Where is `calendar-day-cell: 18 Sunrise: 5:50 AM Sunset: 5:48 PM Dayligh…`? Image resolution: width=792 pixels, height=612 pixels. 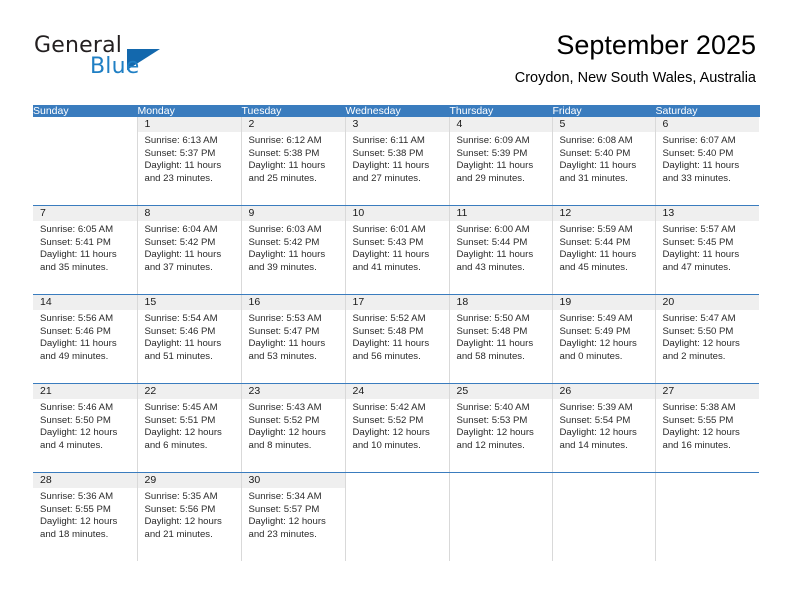 calendar-day-cell: 18 Sunrise: 5:50 AM Sunset: 5:48 PM Dayligh… is located at coordinates (501, 339).